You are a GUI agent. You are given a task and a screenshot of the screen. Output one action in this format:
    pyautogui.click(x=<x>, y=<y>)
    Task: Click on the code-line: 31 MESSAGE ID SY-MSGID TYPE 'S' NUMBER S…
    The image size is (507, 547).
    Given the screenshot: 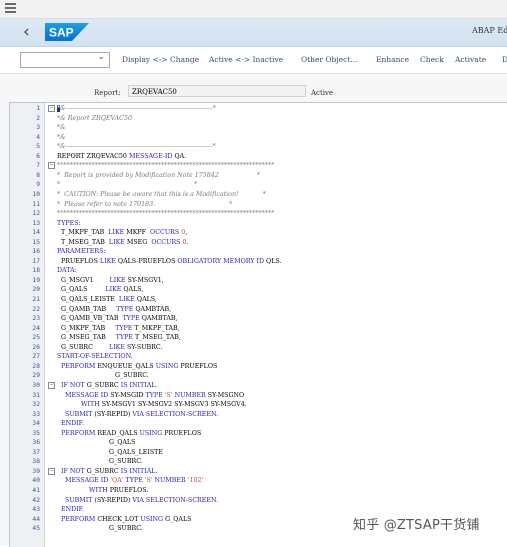 What is the action you would take?
    pyautogui.click(x=258, y=395)
    